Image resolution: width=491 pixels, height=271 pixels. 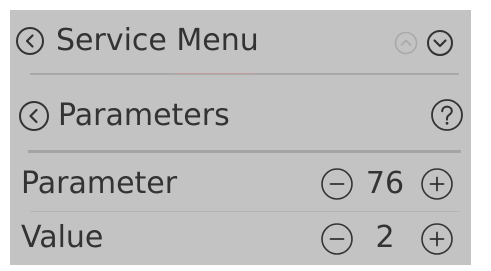 What do you see at coordinates (244, 211) in the screenshot?
I see `row-divider` at bounding box center [244, 211].